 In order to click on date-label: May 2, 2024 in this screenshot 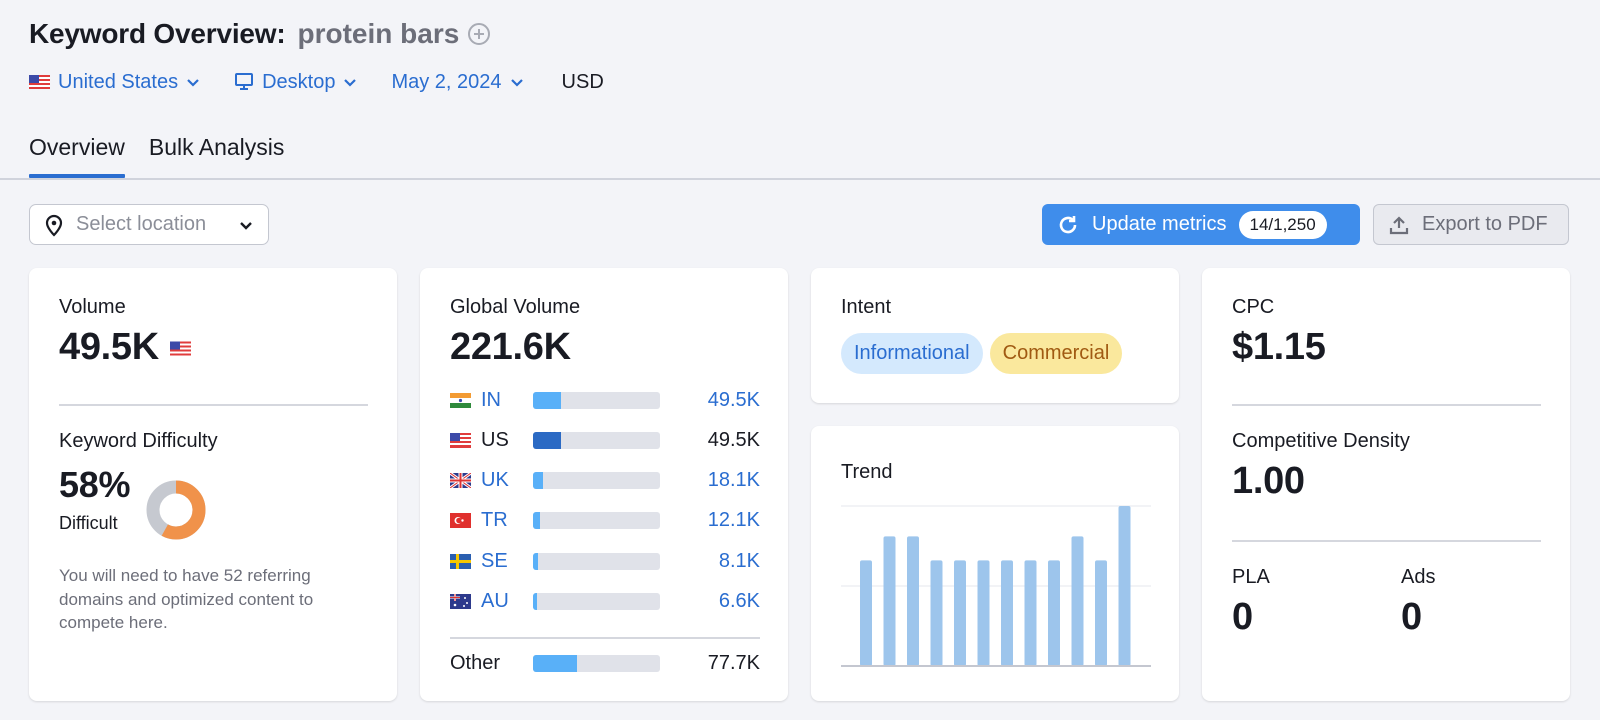, I will do `click(446, 81)`.